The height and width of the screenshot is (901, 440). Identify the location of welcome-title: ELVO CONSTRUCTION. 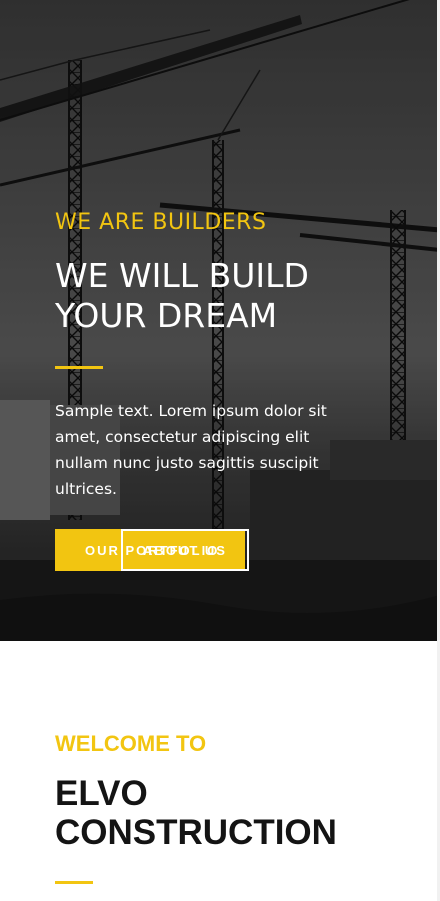
(196, 813).